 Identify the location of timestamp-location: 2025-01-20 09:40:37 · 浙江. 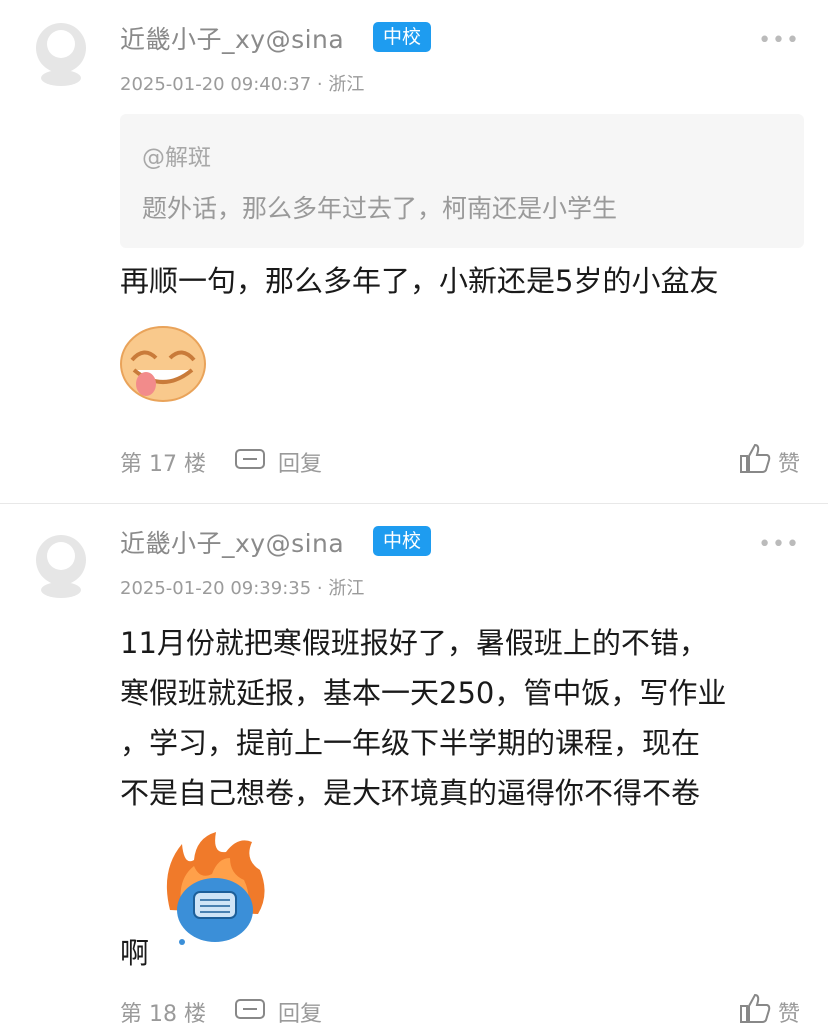
(242, 84).